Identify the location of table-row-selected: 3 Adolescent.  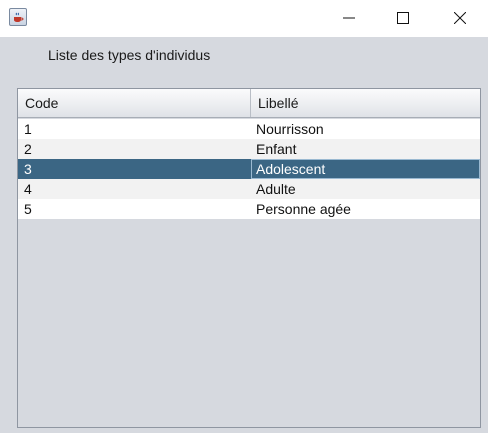
(249, 169).